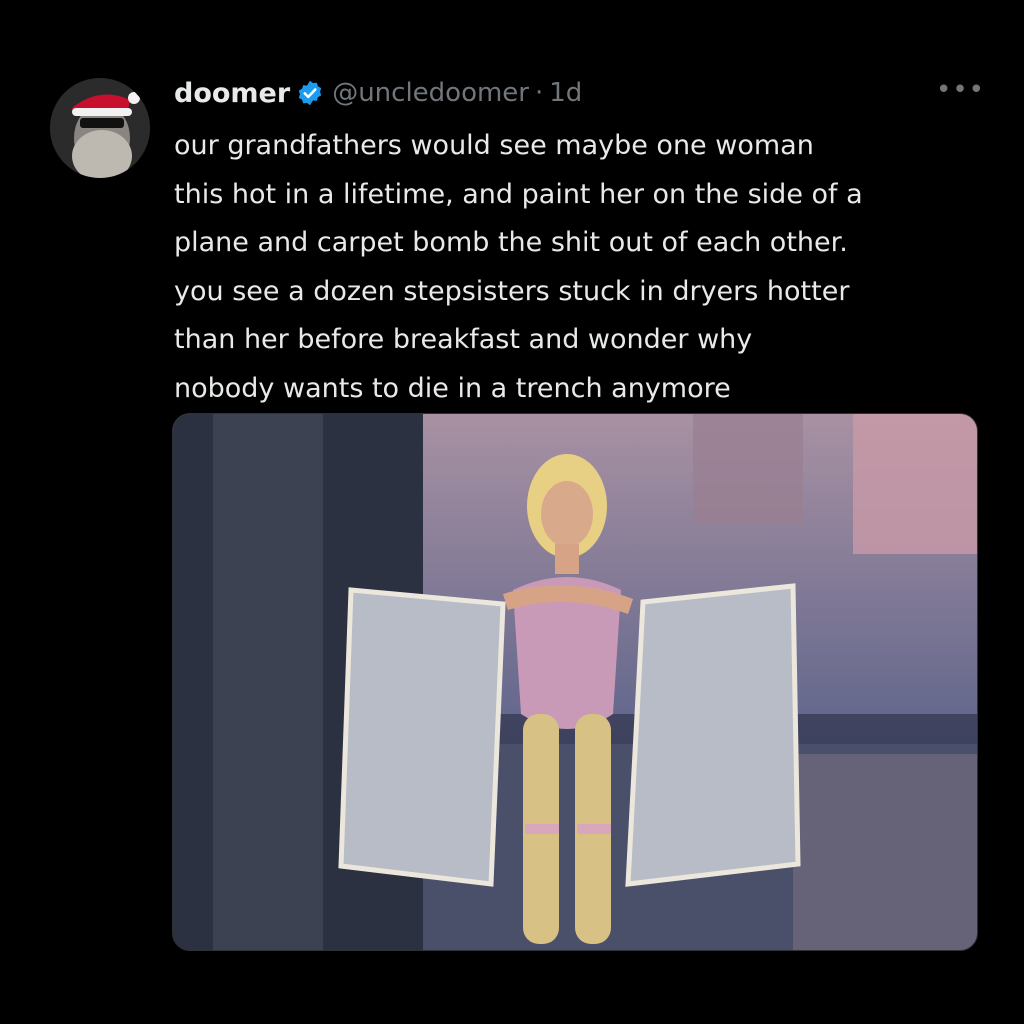 This screenshot has width=1024, height=1024. Describe the element at coordinates (565, 93) in the screenshot. I see `timestamp: 1d` at that location.